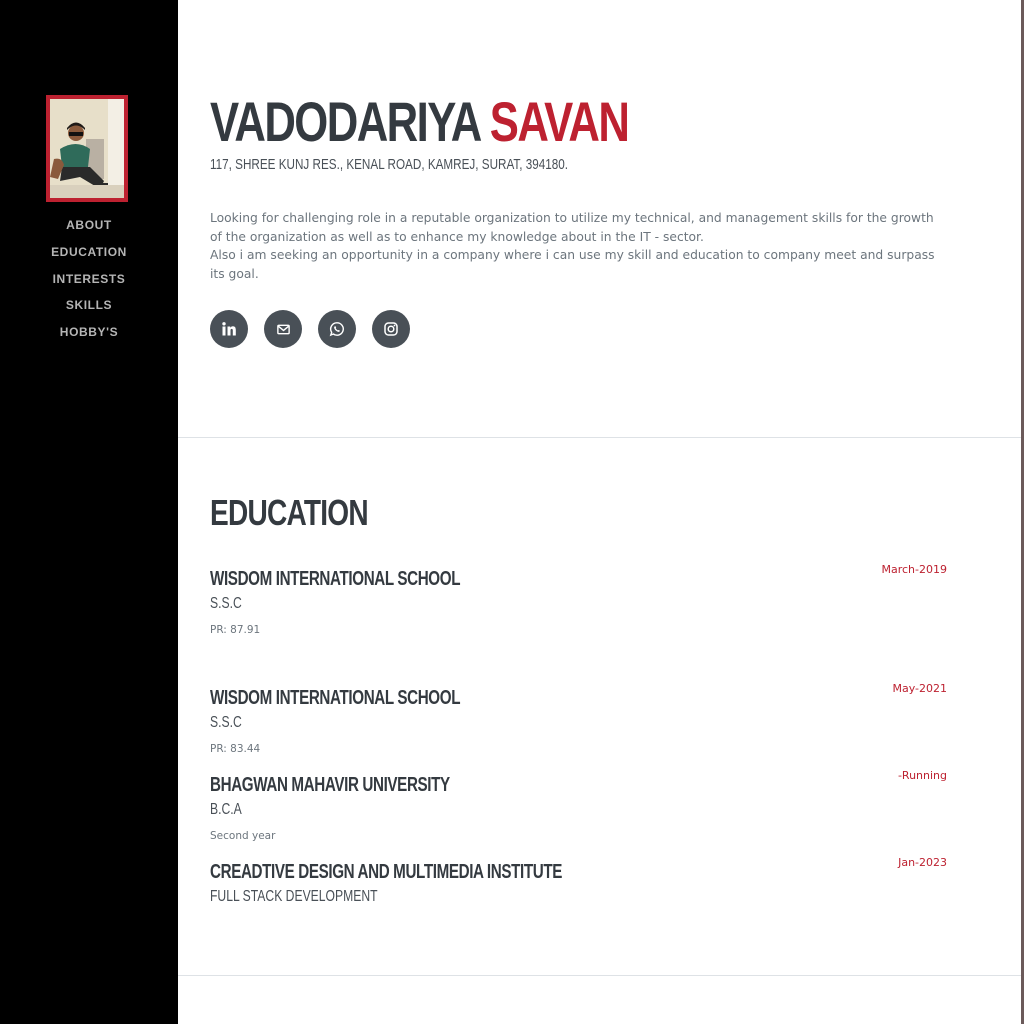 The height and width of the screenshot is (1024, 1024). I want to click on linkedin-icon, so click(229, 329).